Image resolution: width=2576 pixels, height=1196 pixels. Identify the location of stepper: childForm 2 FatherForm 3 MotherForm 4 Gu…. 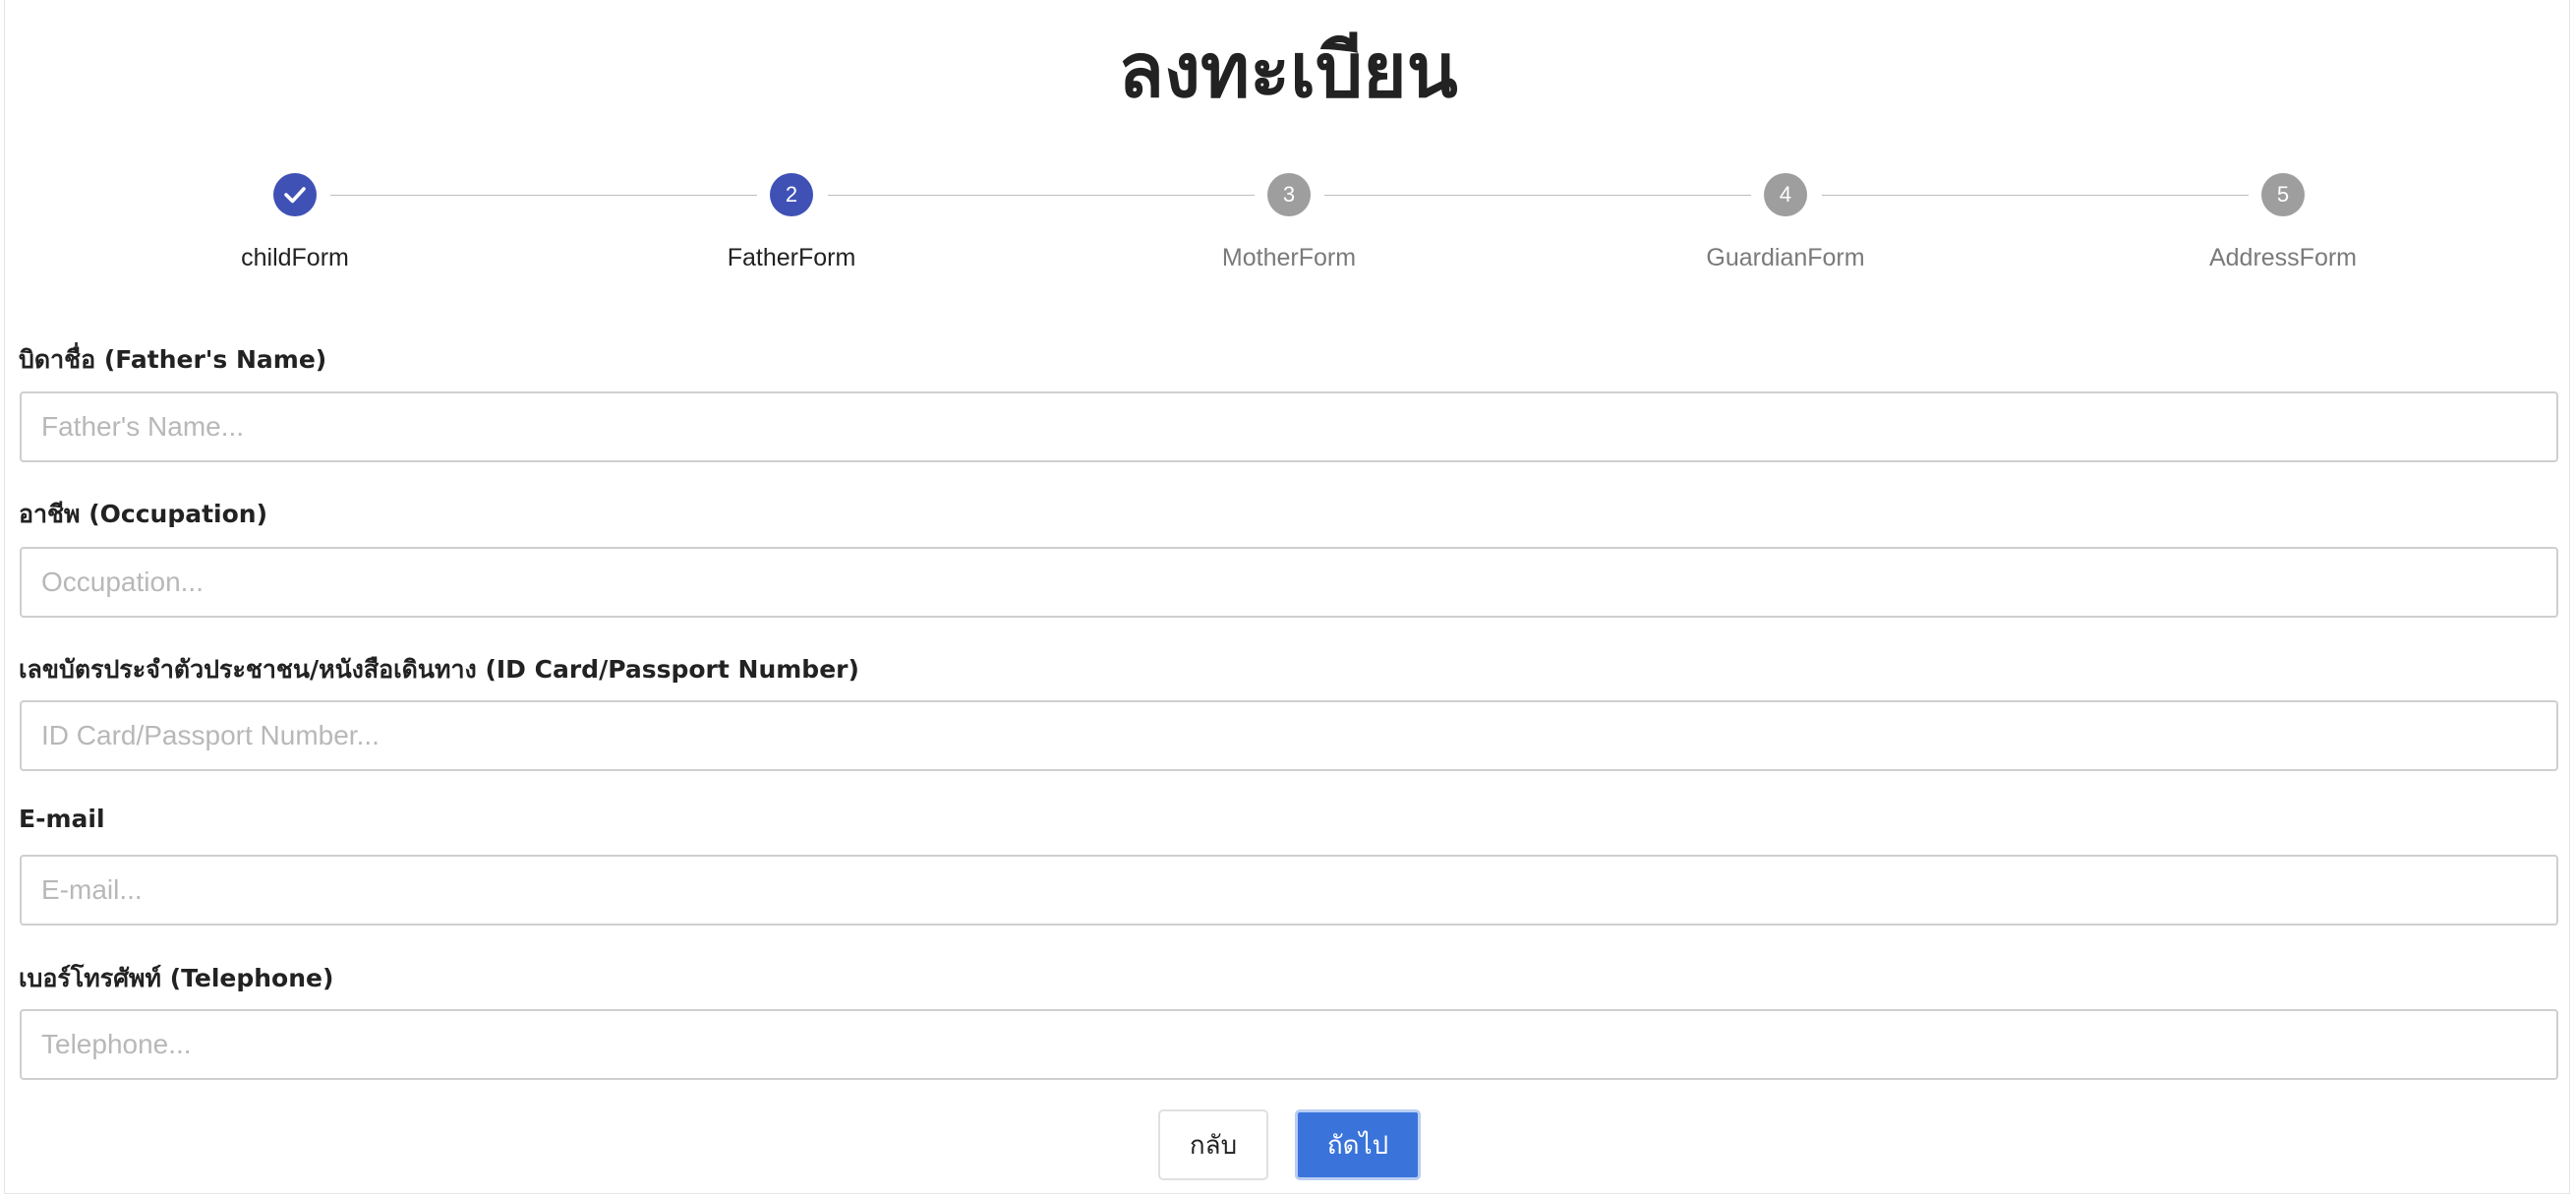
(1288, 226).